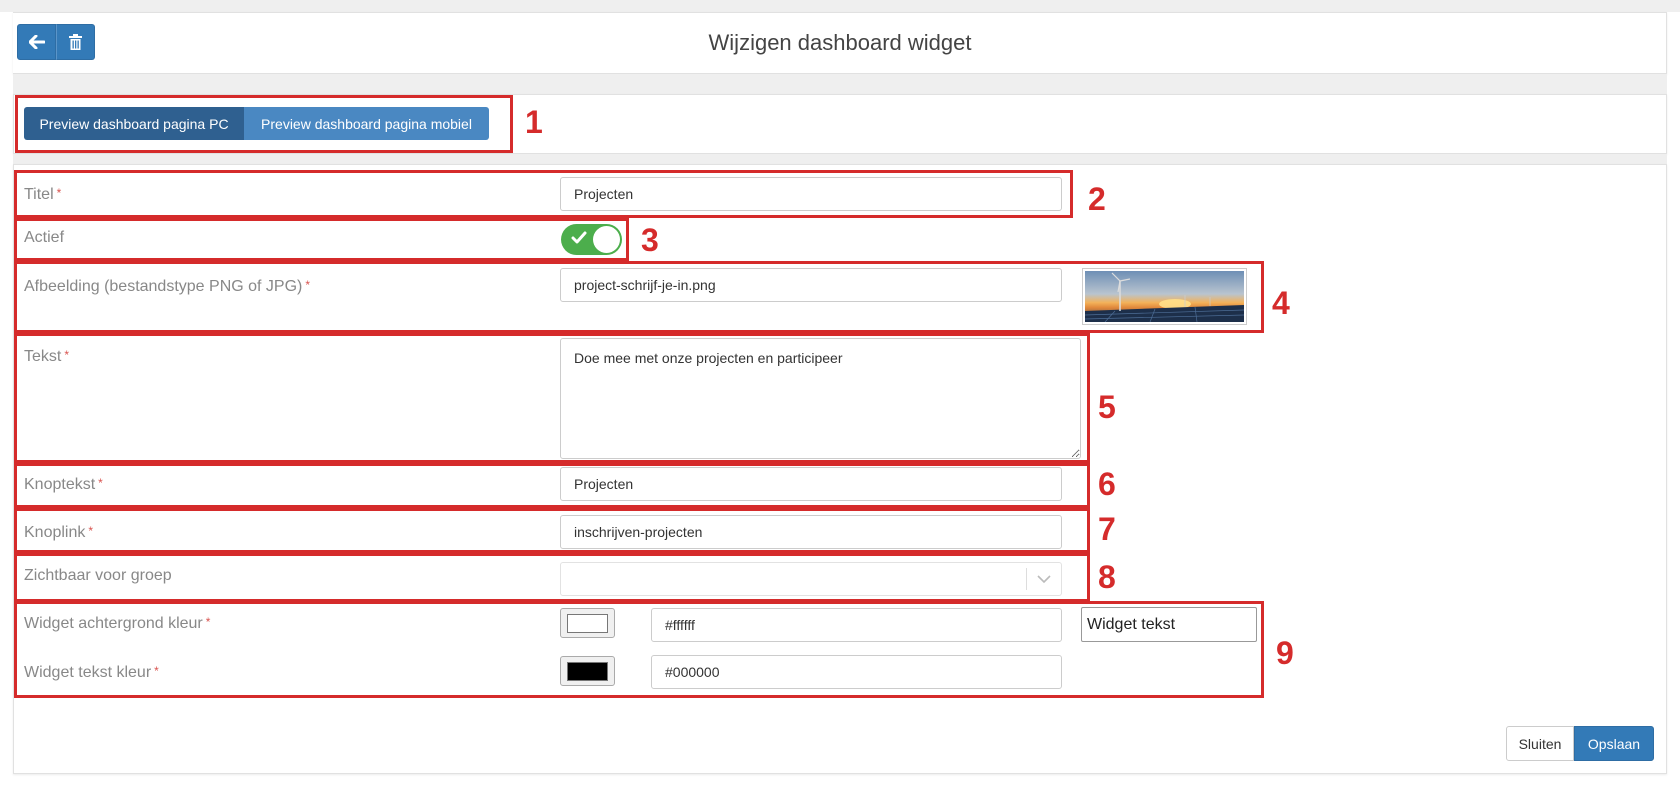 This screenshot has height=788, width=1680. I want to click on image-input: project-schrijf-je-in.png, so click(811, 285).